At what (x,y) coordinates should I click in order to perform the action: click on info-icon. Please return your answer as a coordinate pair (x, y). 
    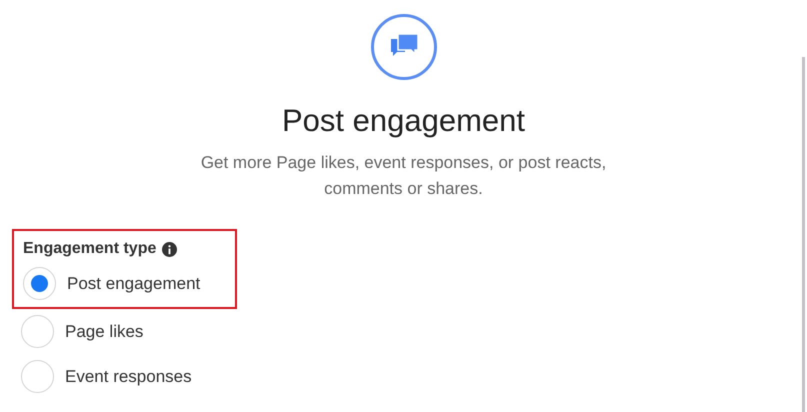
    Looking at the image, I should click on (170, 249).